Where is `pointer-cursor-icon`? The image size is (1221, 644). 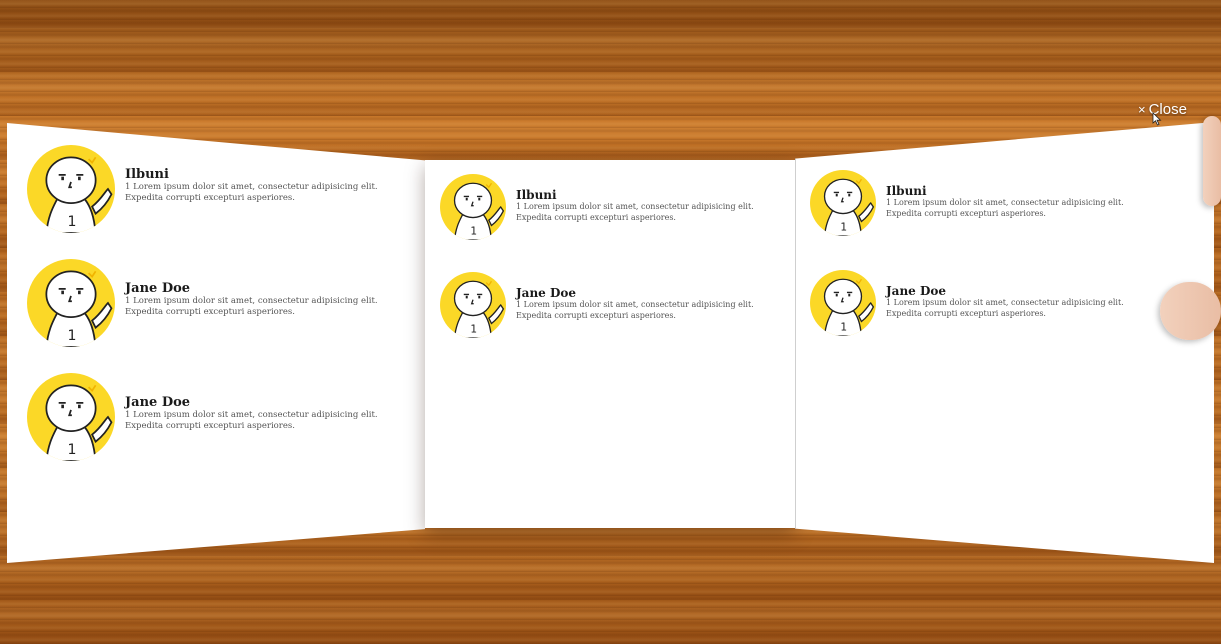
pointer-cursor-icon is located at coordinates (1157, 119).